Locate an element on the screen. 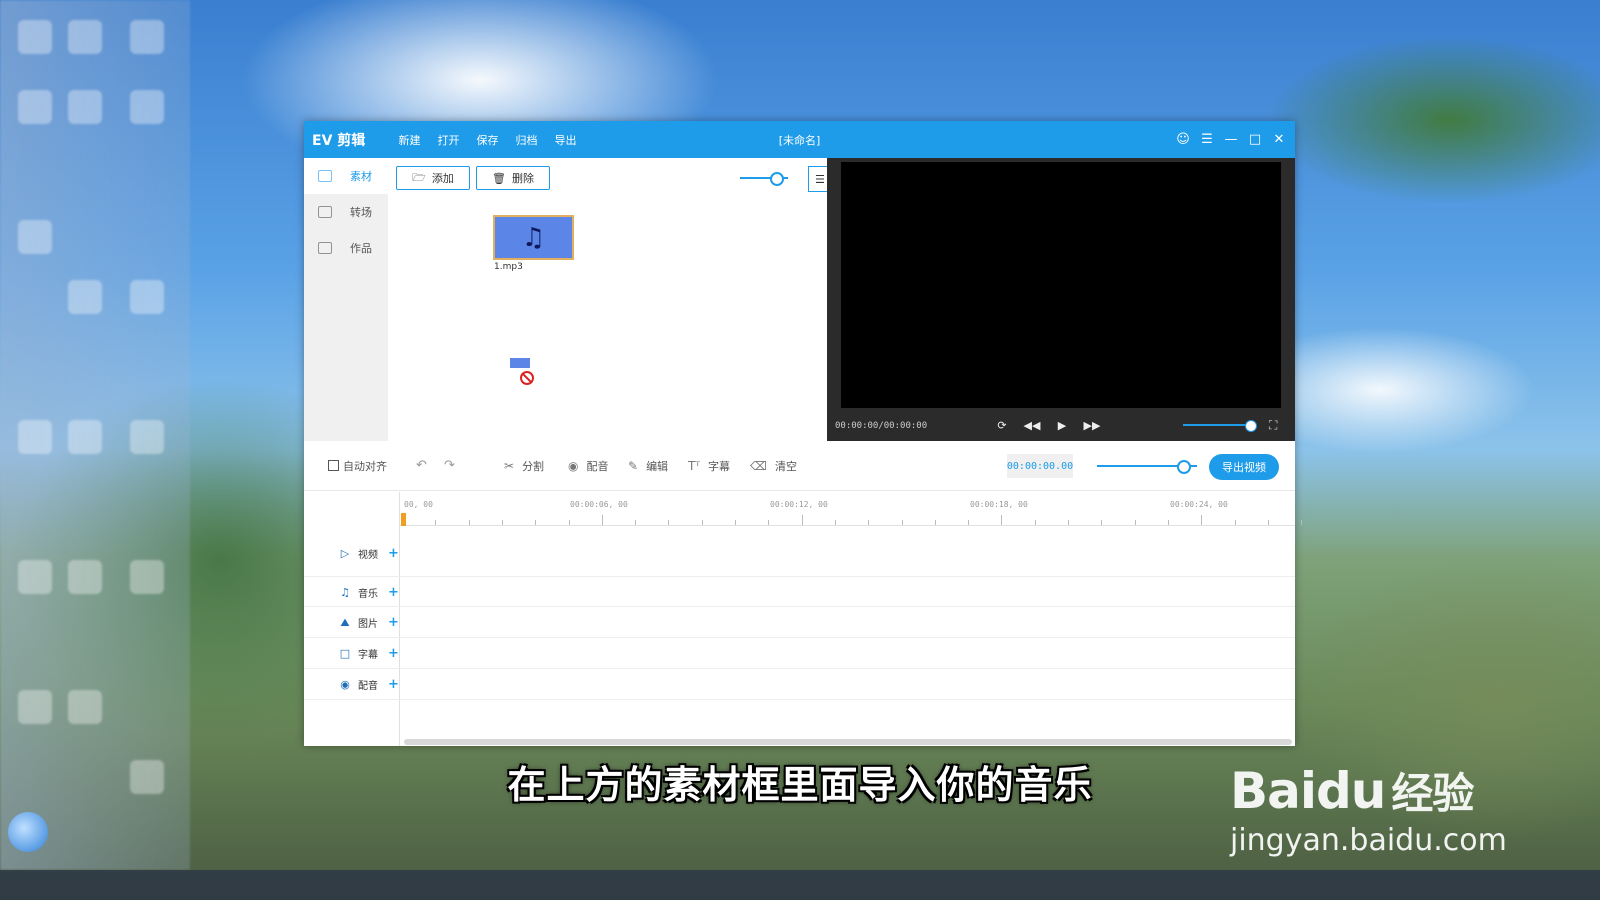 The height and width of the screenshot is (900, 1600). delete-button: 🗑 删除 is located at coordinates (513, 178).